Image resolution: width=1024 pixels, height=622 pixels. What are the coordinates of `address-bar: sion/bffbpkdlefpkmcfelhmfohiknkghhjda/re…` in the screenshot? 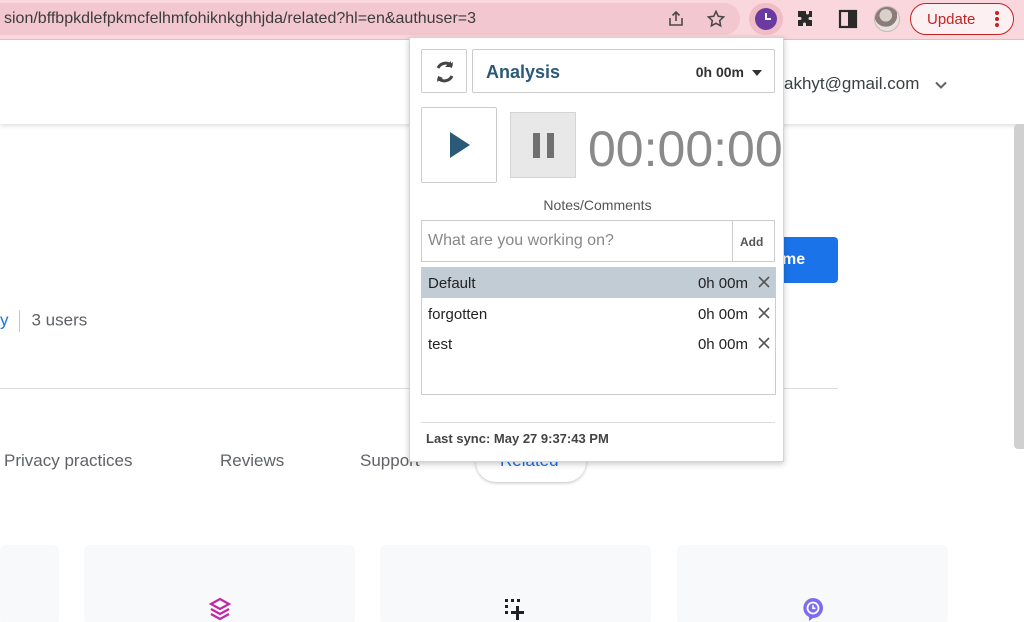 It's located at (370, 19).